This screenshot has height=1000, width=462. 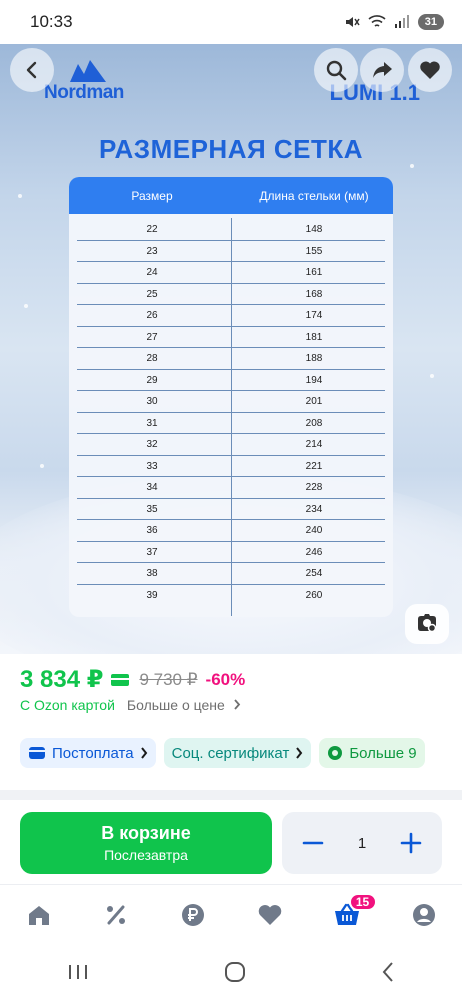 I want to click on recent-apps-icon, so click(x=78, y=972).